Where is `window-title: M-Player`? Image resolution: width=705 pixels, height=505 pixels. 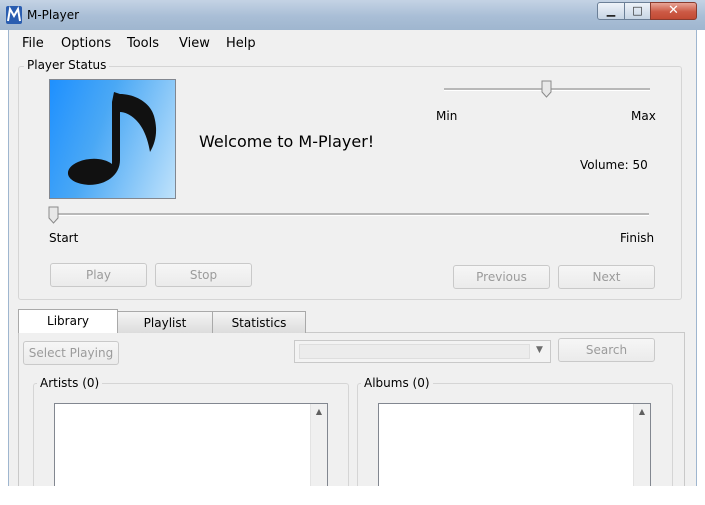 window-title: M-Player is located at coordinates (53, 15).